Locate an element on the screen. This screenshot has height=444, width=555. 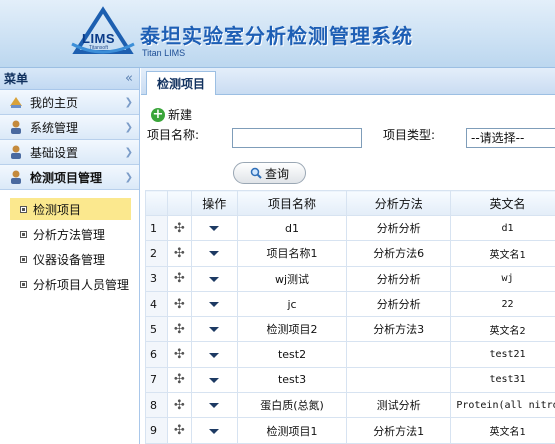
cell-name: jc is located at coordinates (292, 304).